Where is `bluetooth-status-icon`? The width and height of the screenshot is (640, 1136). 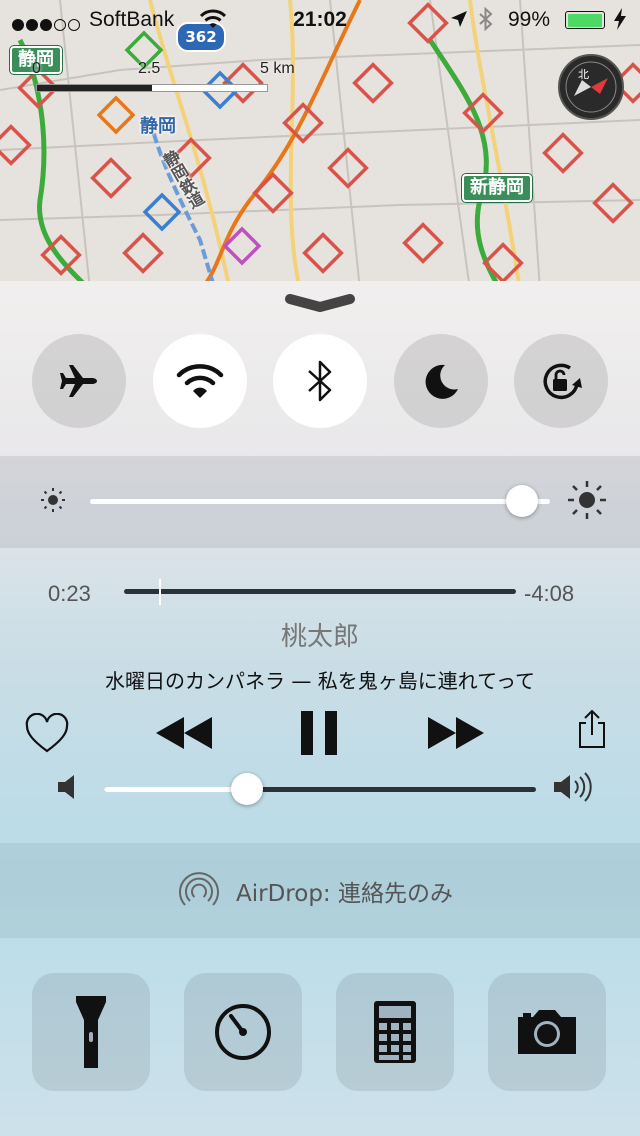
bluetooth-status-icon is located at coordinates (486, 21).